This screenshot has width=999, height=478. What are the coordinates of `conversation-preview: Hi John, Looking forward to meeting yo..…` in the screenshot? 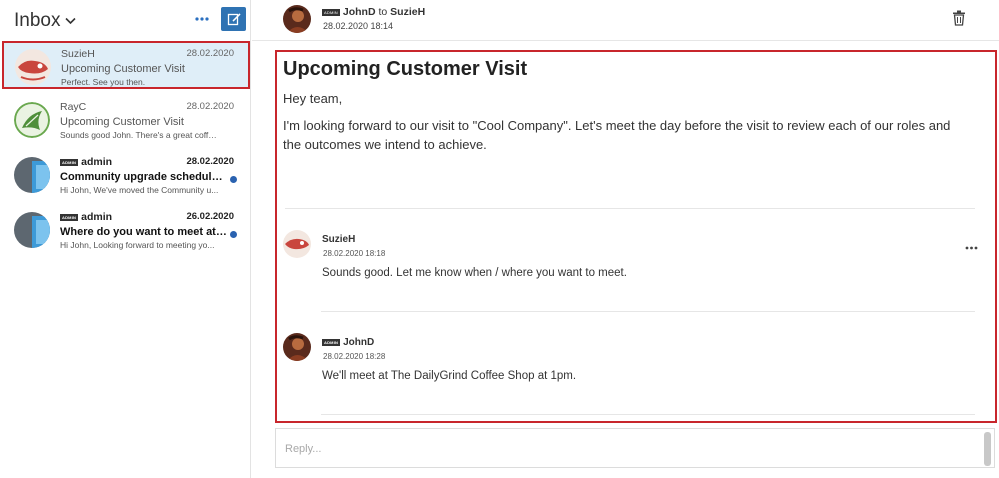 It's located at (137, 245).